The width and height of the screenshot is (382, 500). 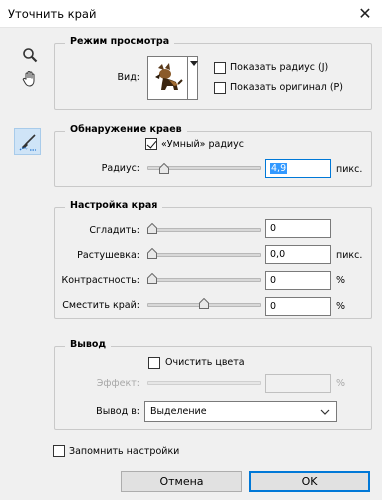 I want to click on close-button: ✕, so click(x=365, y=14).